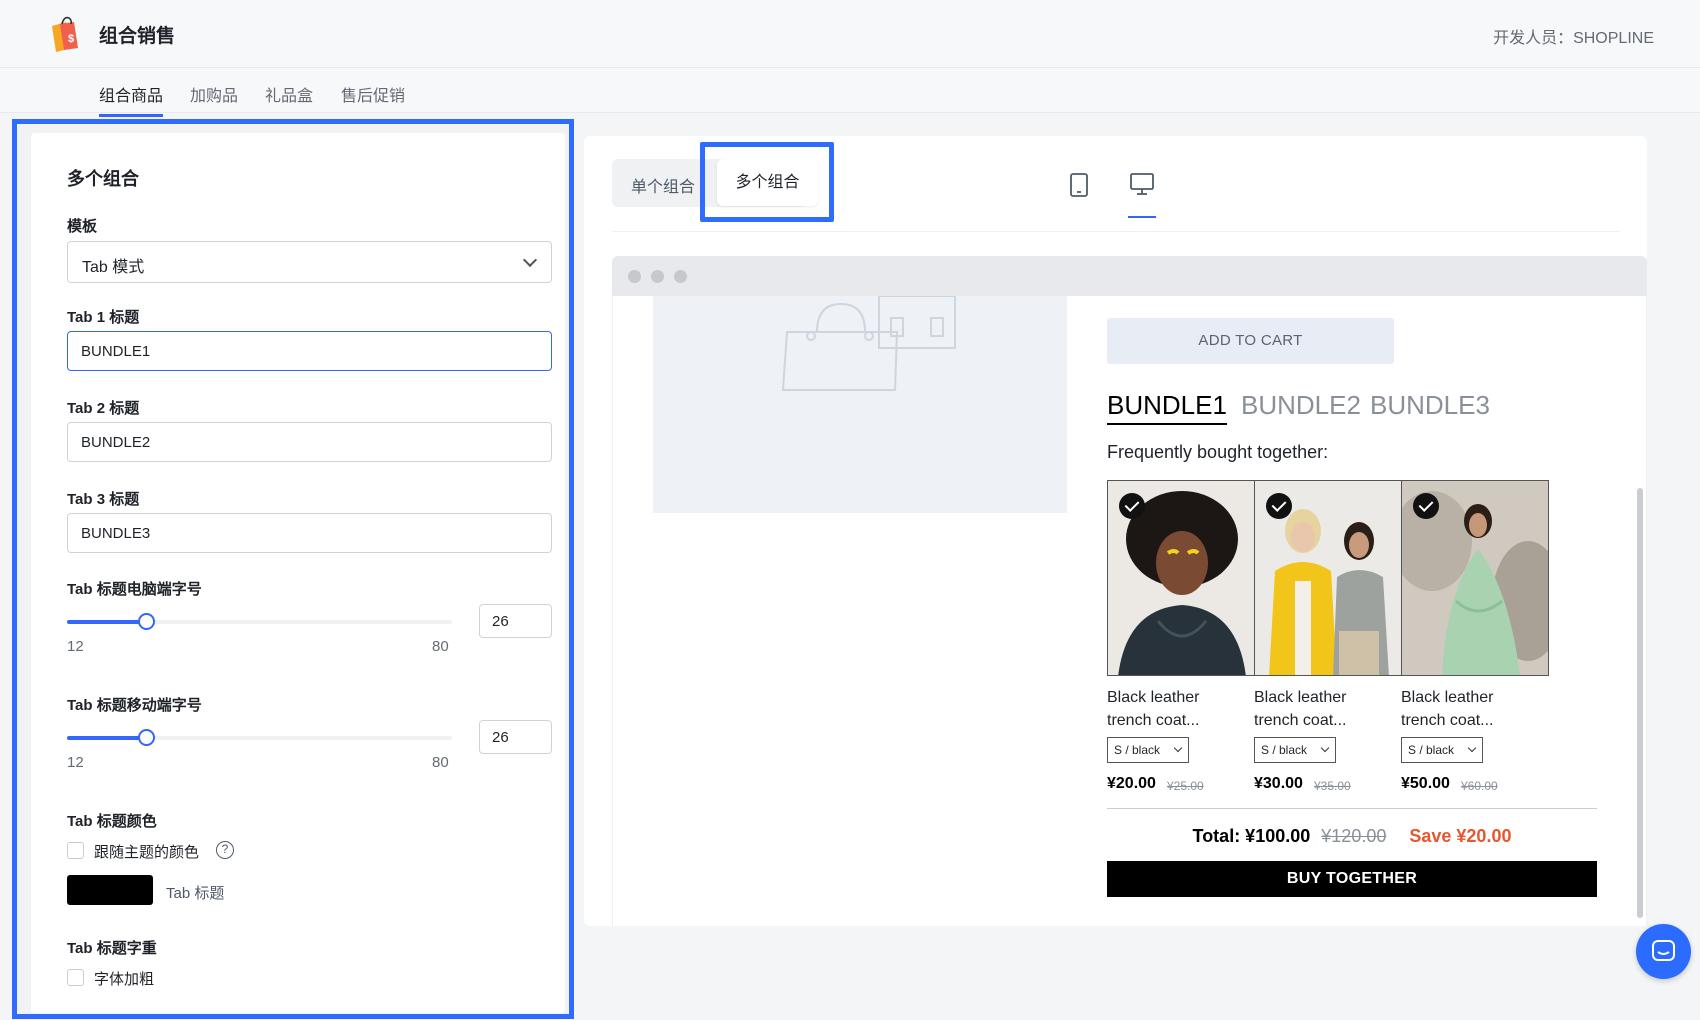 The width and height of the screenshot is (1700, 1020). I want to click on device-selected-indicator, so click(1142, 217).